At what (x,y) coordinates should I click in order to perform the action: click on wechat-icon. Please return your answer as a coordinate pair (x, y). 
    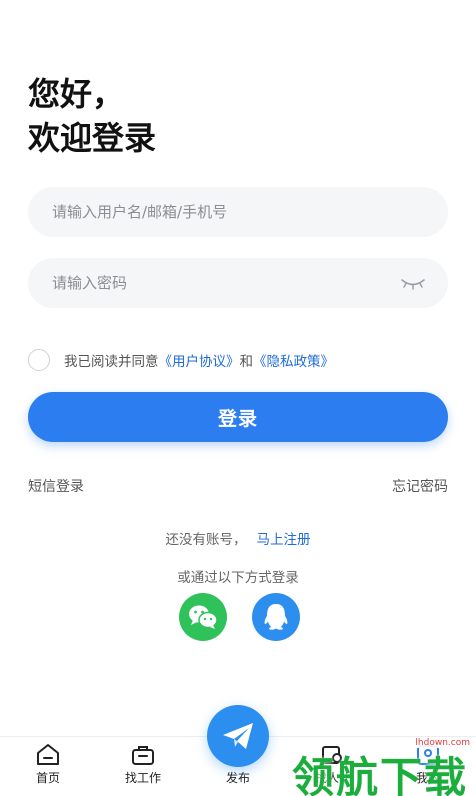
    Looking at the image, I should click on (203, 617).